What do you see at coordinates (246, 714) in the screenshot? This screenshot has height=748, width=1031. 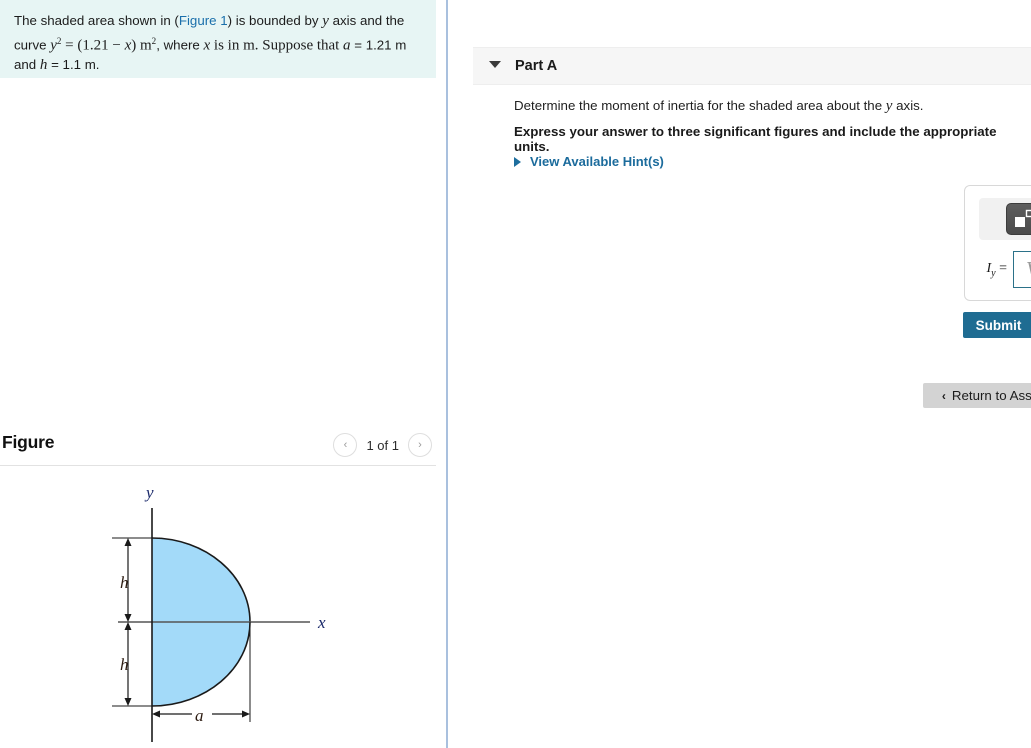 I see `a-arrow-right` at bounding box center [246, 714].